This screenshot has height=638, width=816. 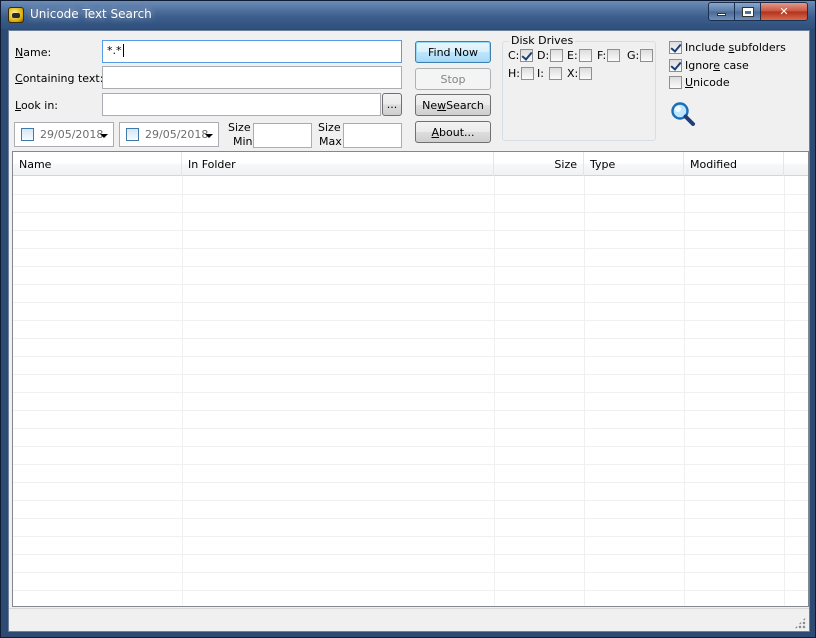 I want to click on close-button: ✕, so click(x=784, y=11).